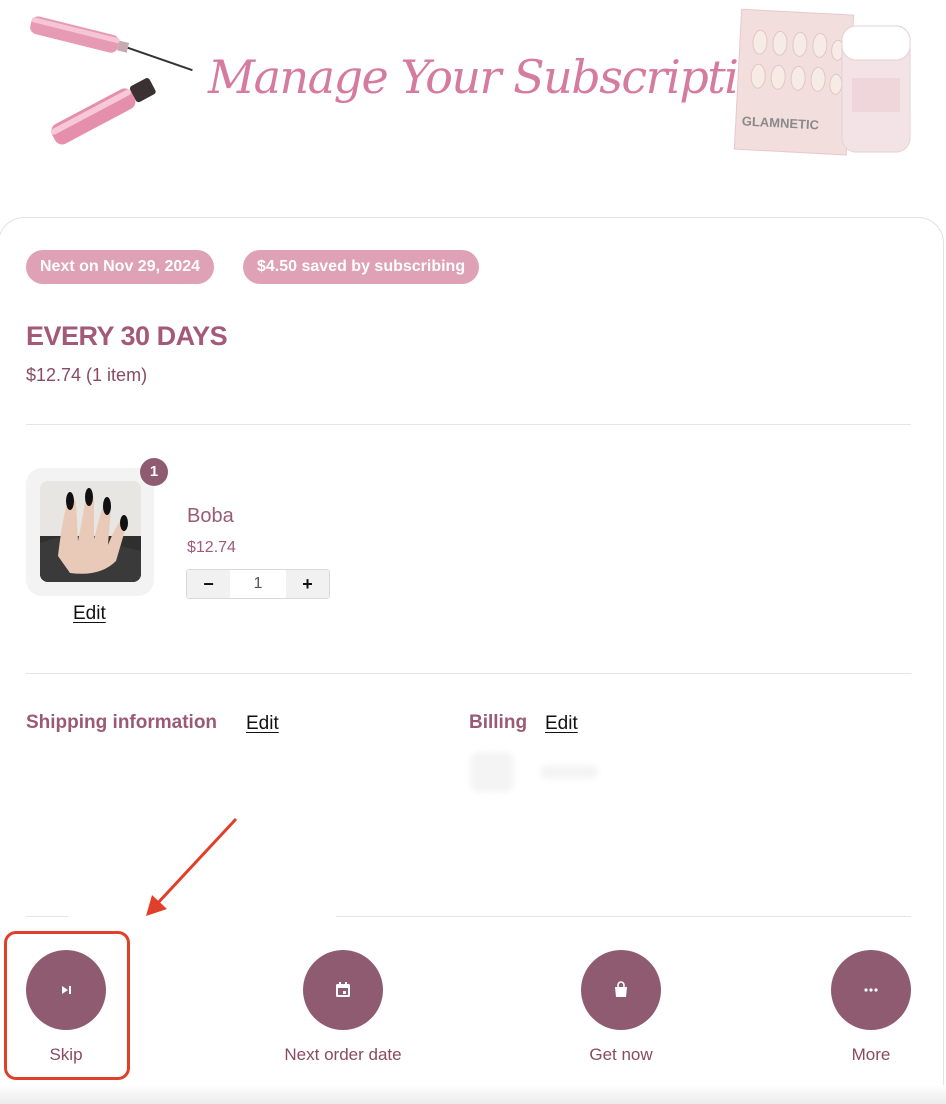 The width and height of the screenshot is (946, 1104). What do you see at coordinates (210, 516) in the screenshot?
I see `product-name: Boba` at bounding box center [210, 516].